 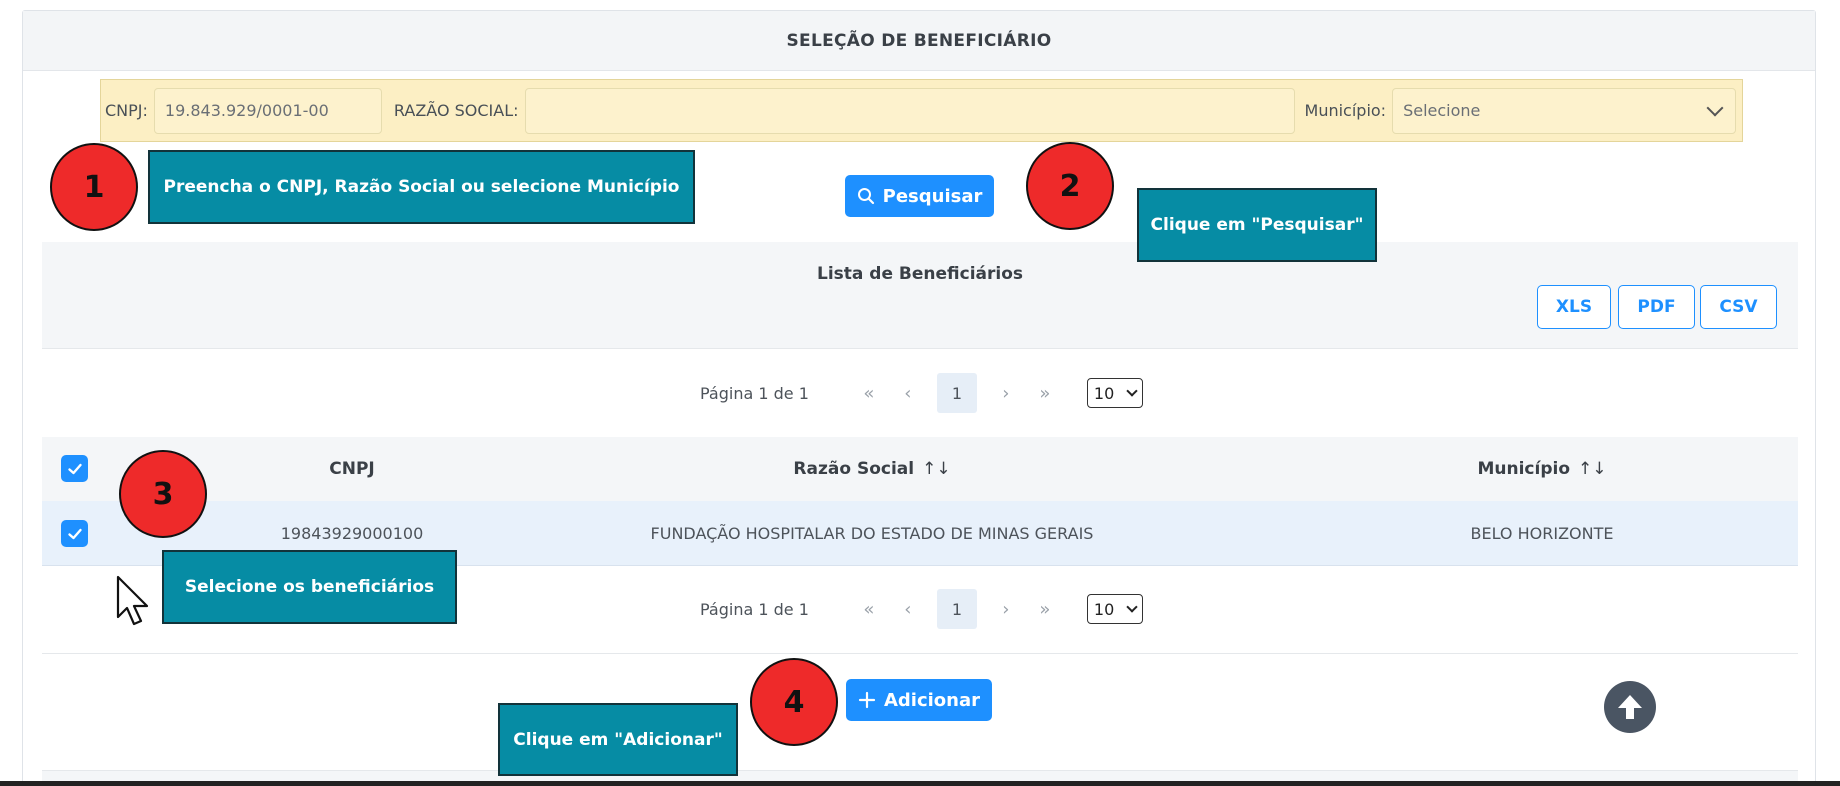 I want to click on municipio-select-value: Selecione, so click(x=1442, y=110).